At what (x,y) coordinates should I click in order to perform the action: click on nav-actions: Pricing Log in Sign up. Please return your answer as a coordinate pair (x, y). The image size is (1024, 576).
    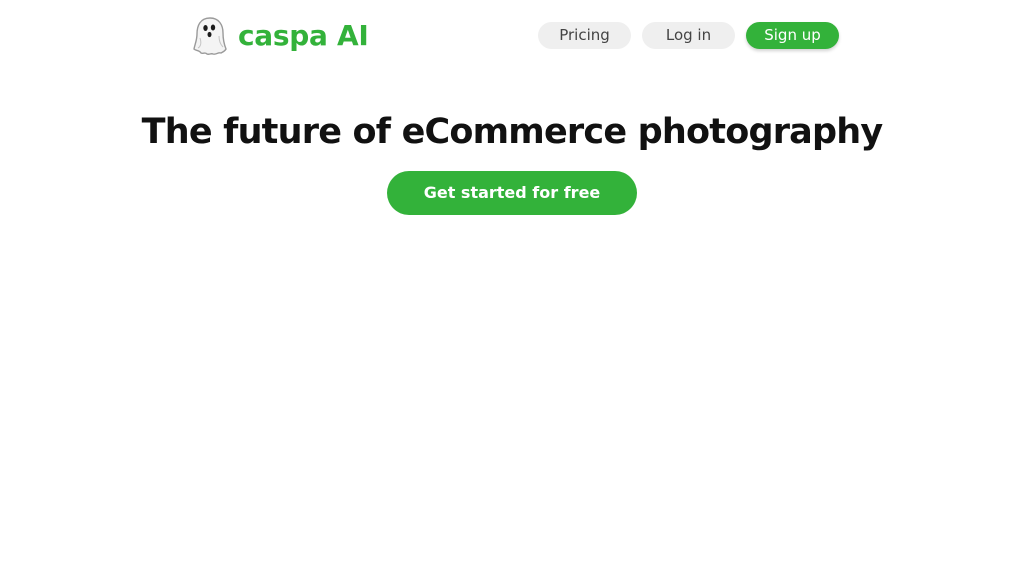
    Looking at the image, I should click on (688, 35).